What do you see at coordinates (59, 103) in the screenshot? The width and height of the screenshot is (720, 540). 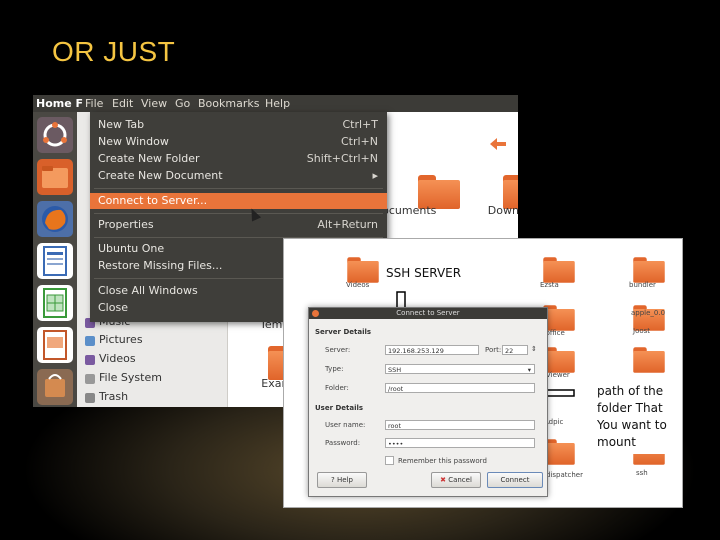 I see `menubar-home: Home F` at bounding box center [59, 103].